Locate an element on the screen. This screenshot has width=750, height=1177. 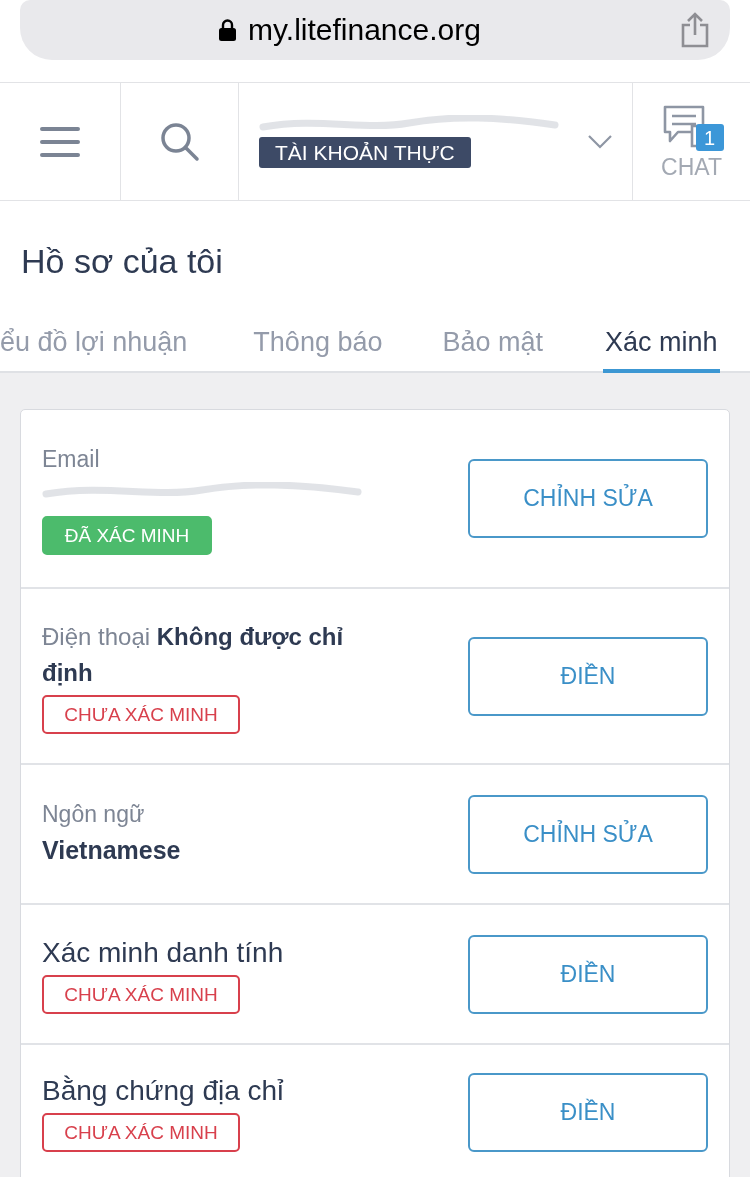
status-badge: ĐÃ XÁC MINH is located at coordinates (127, 535).